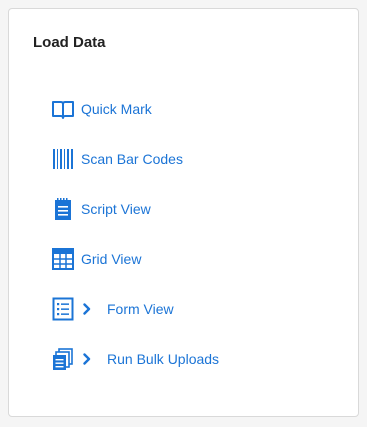 The image size is (367, 427). Describe the element at coordinates (63, 209) in the screenshot. I see `script-icon` at that location.